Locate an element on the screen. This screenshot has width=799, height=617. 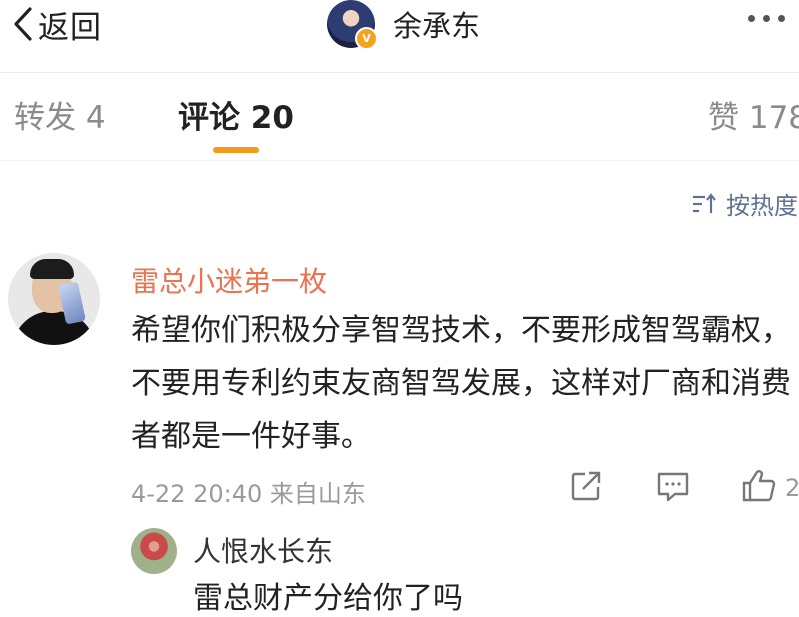
more-options-icon is located at coordinates (766, 18).